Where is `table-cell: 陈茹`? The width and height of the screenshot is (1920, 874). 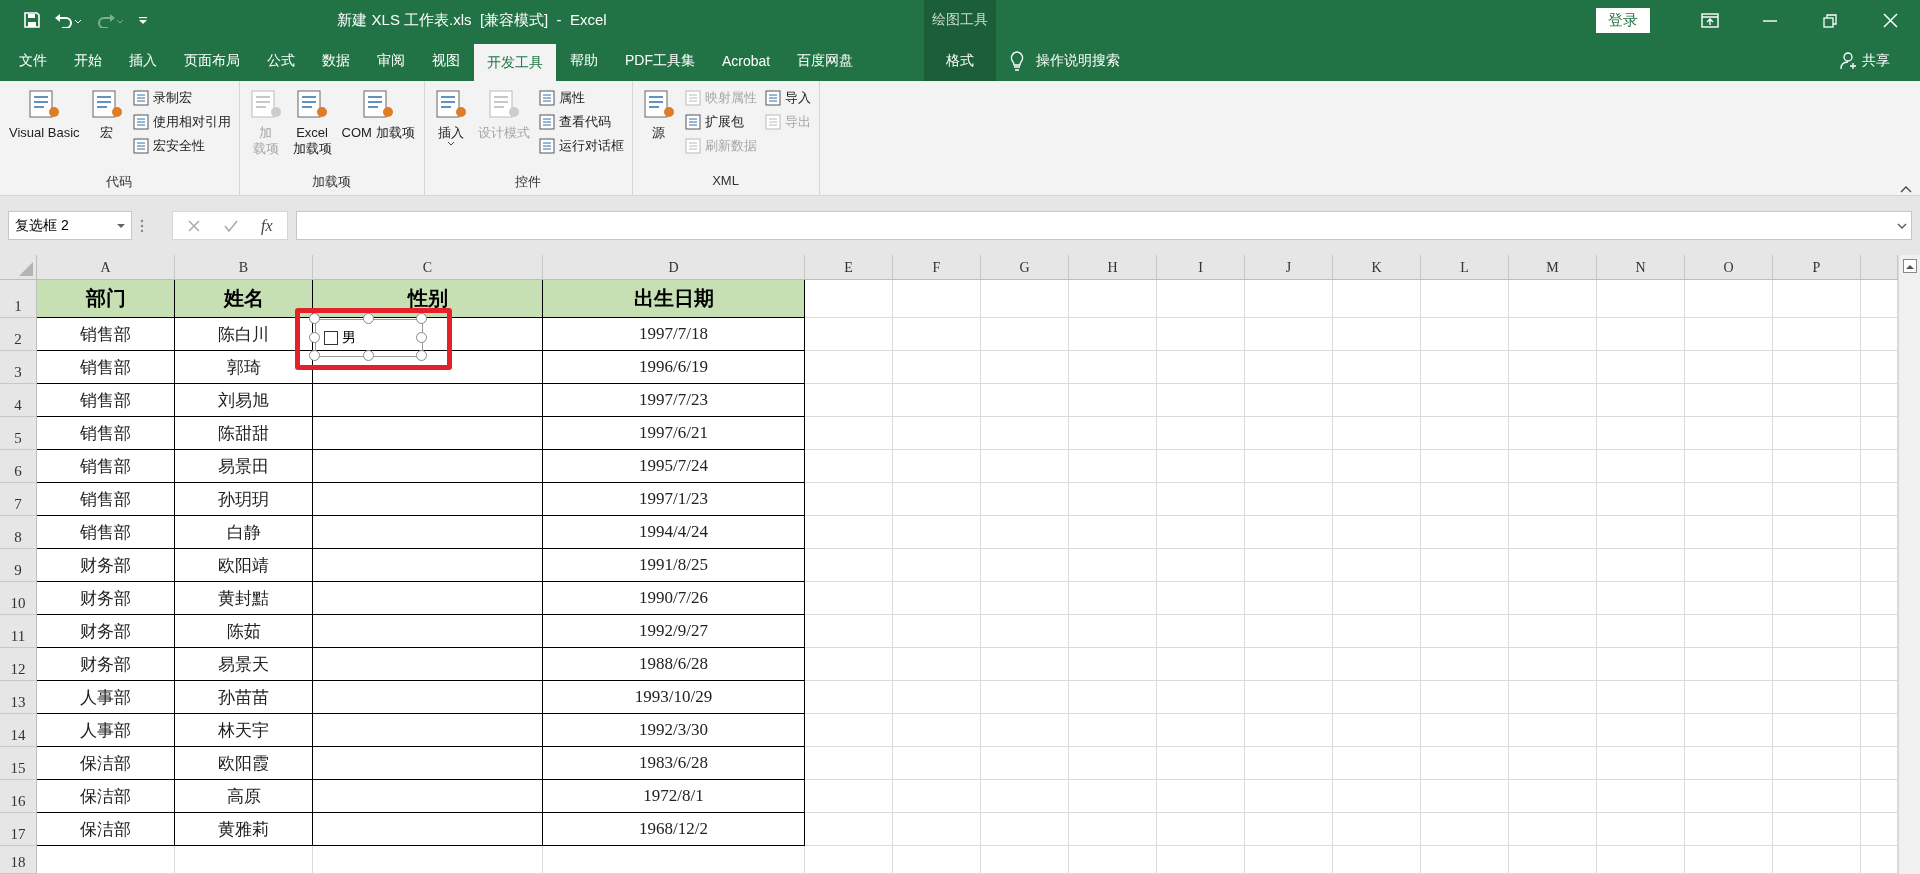
table-cell: 陈茹 is located at coordinates (244, 631).